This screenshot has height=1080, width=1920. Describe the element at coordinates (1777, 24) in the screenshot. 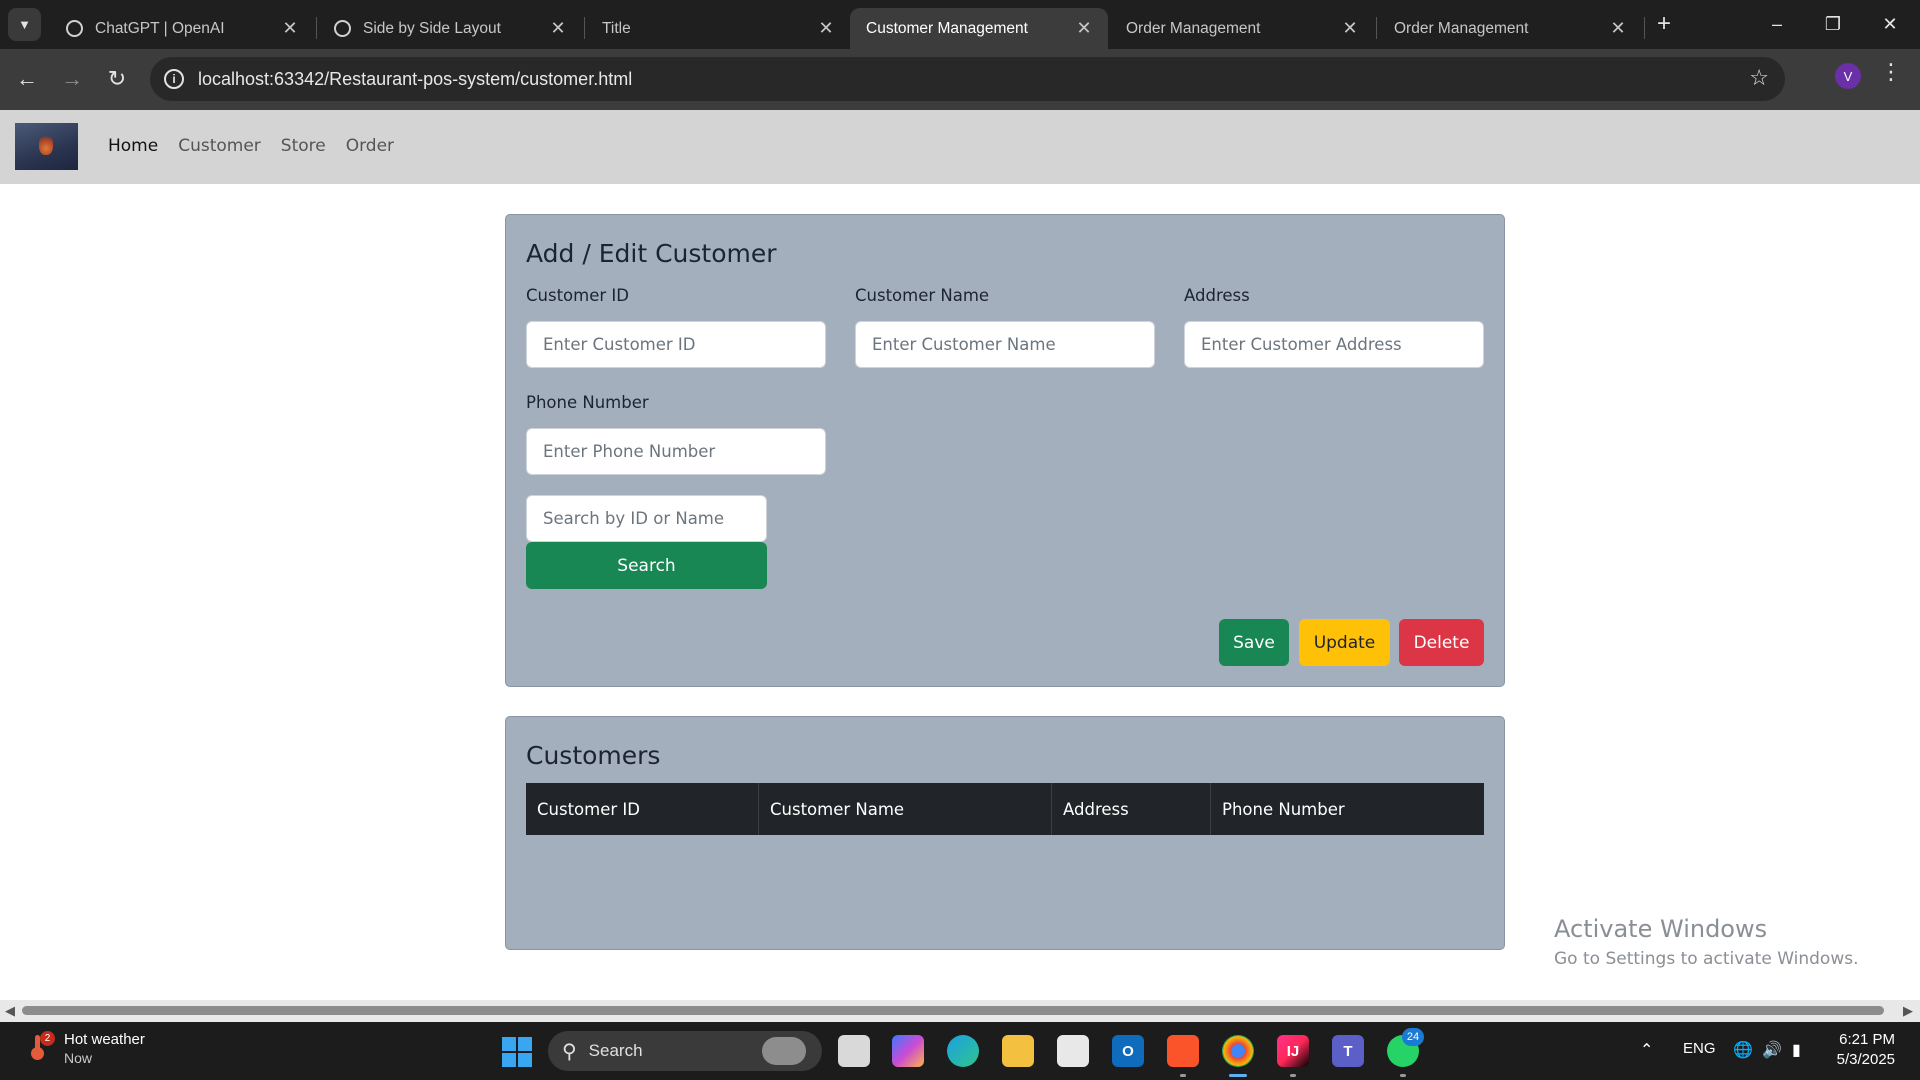

I see `minimize-button: –` at that location.